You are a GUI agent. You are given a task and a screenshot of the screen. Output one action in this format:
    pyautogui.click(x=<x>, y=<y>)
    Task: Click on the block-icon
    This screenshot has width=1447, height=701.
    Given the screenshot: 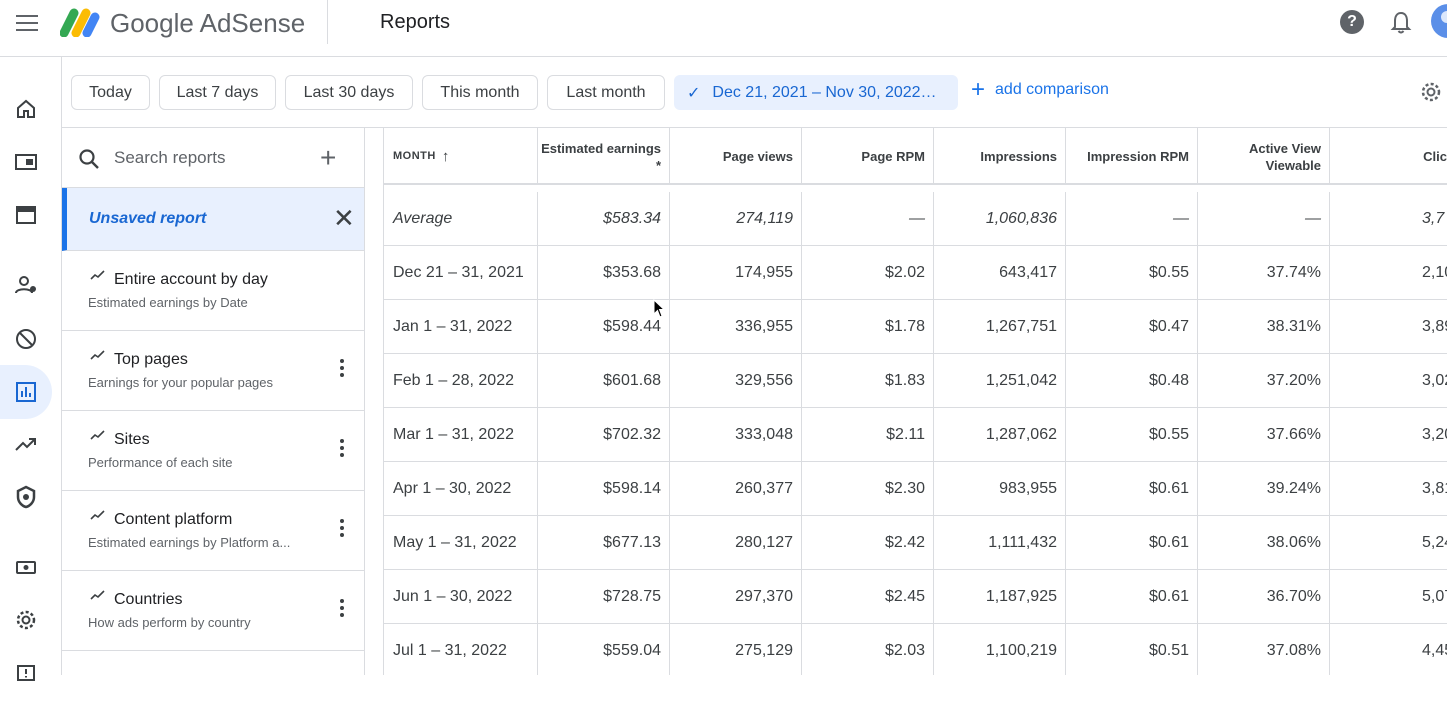 What is the action you would take?
    pyautogui.click(x=26, y=339)
    